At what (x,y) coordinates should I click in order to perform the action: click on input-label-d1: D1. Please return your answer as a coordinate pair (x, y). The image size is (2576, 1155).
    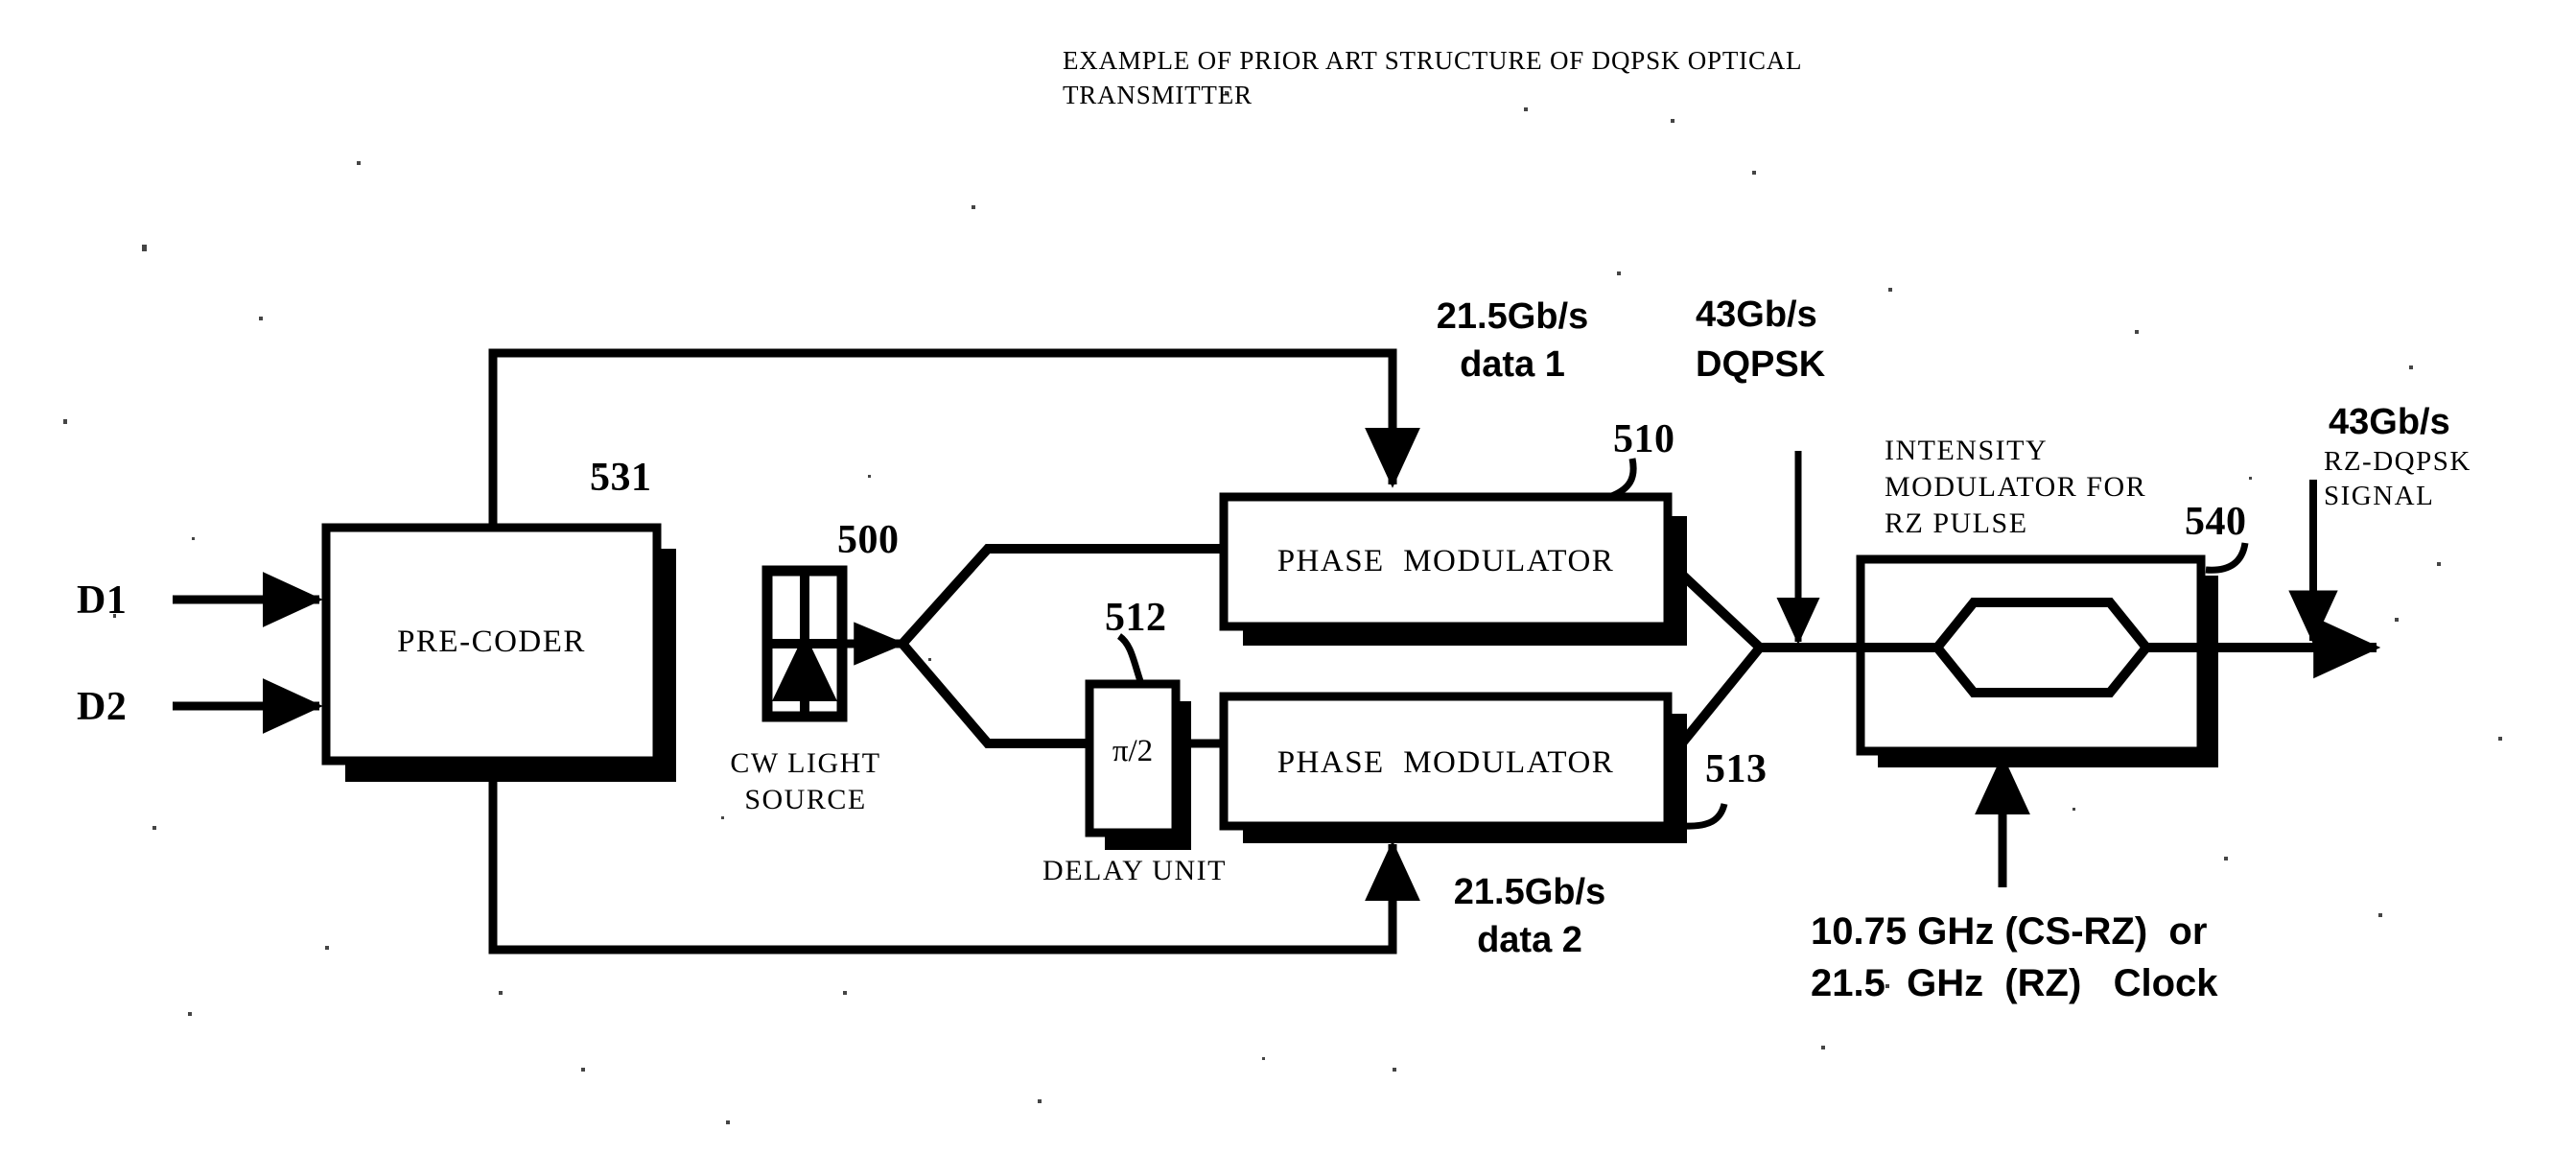
    Looking at the image, I should click on (102, 600).